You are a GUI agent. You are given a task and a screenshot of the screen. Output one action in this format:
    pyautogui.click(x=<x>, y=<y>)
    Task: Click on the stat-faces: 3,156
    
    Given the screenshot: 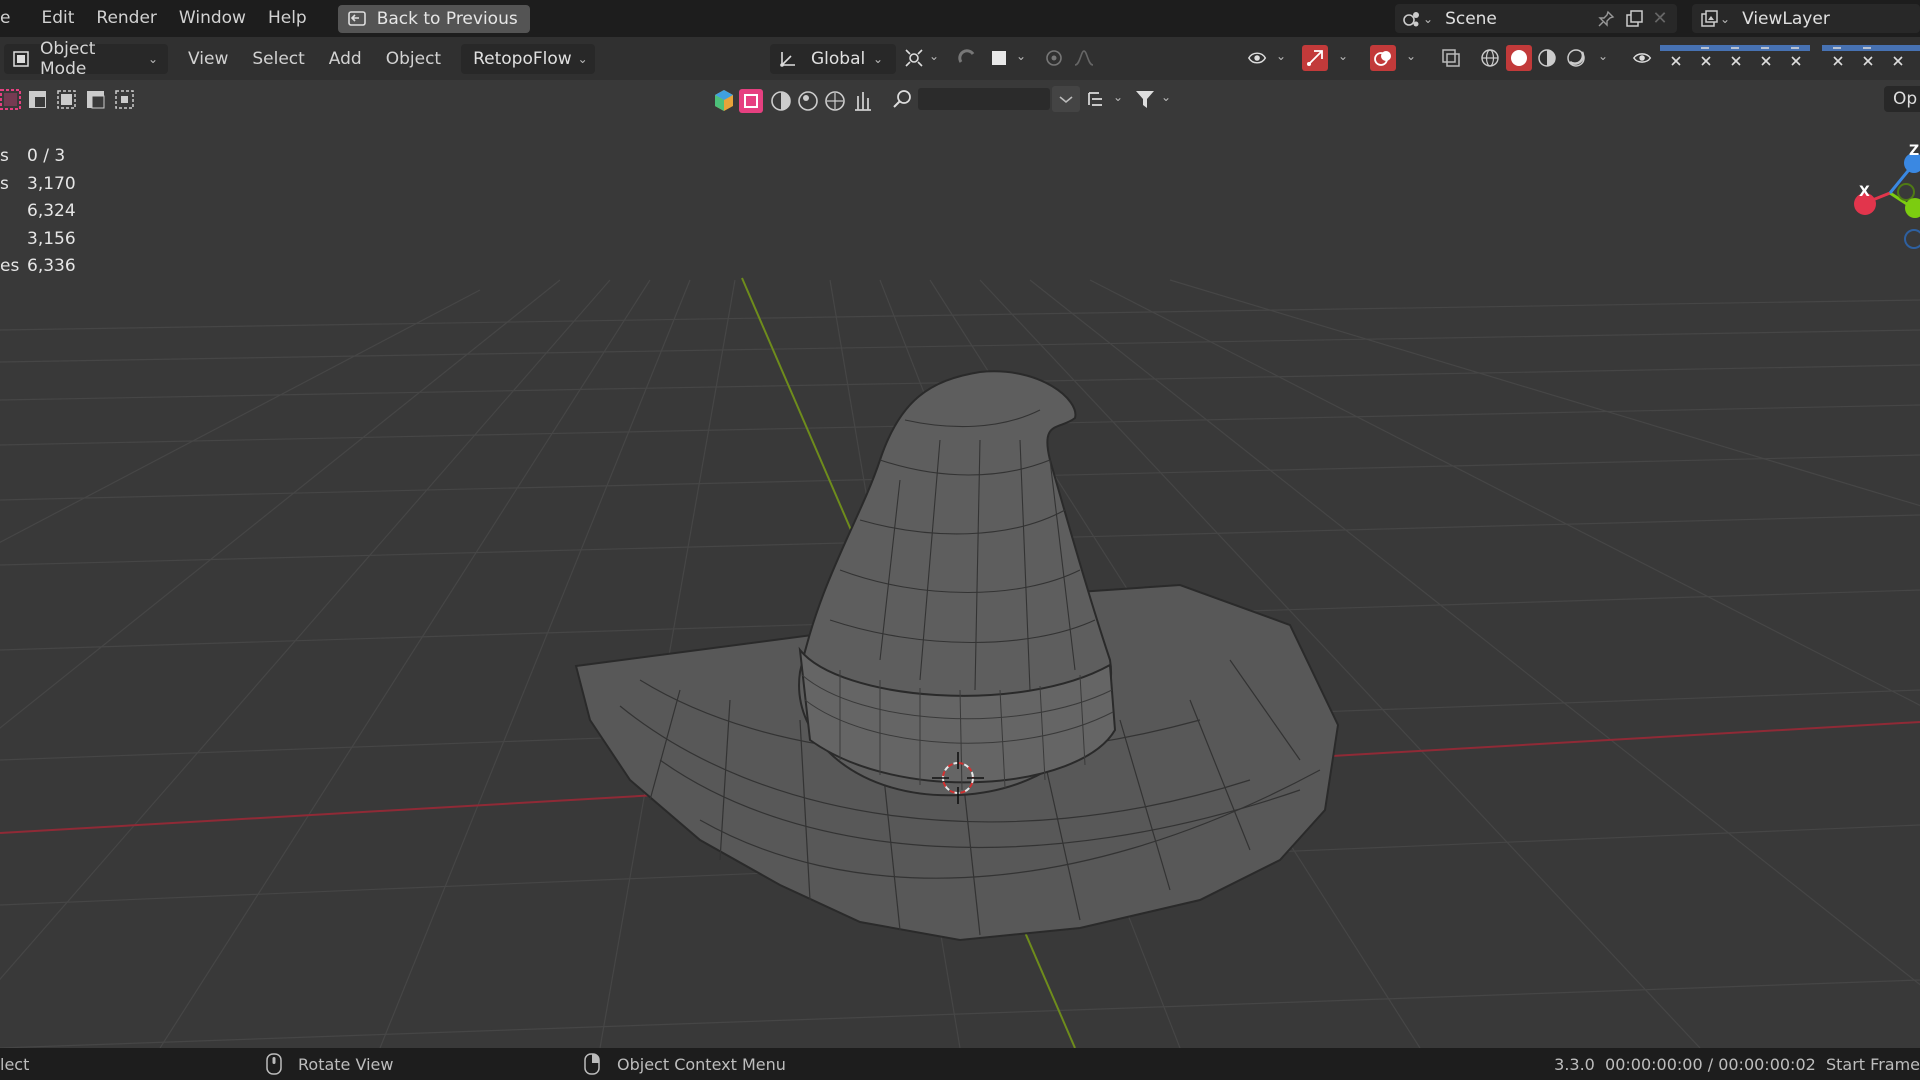 What is the action you would take?
    pyautogui.click(x=38, y=243)
    